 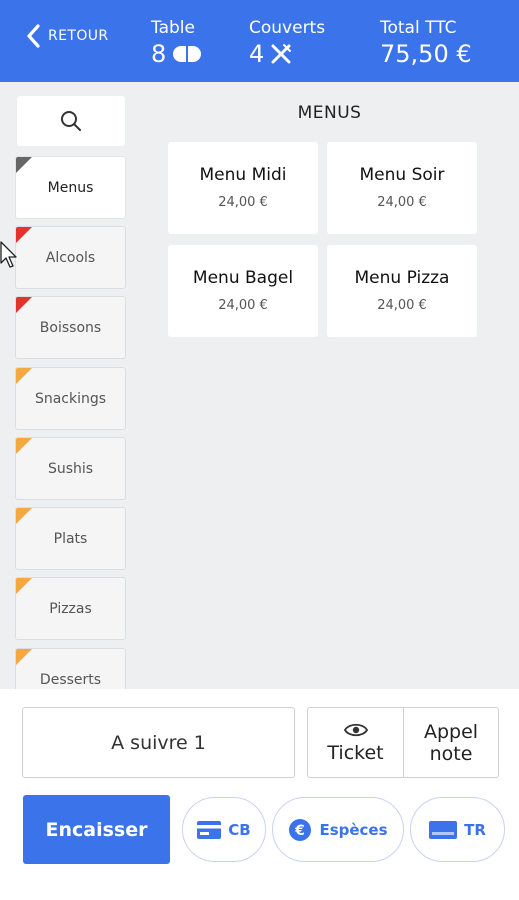 I want to click on category-label: Menus, so click(x=70, y=187).